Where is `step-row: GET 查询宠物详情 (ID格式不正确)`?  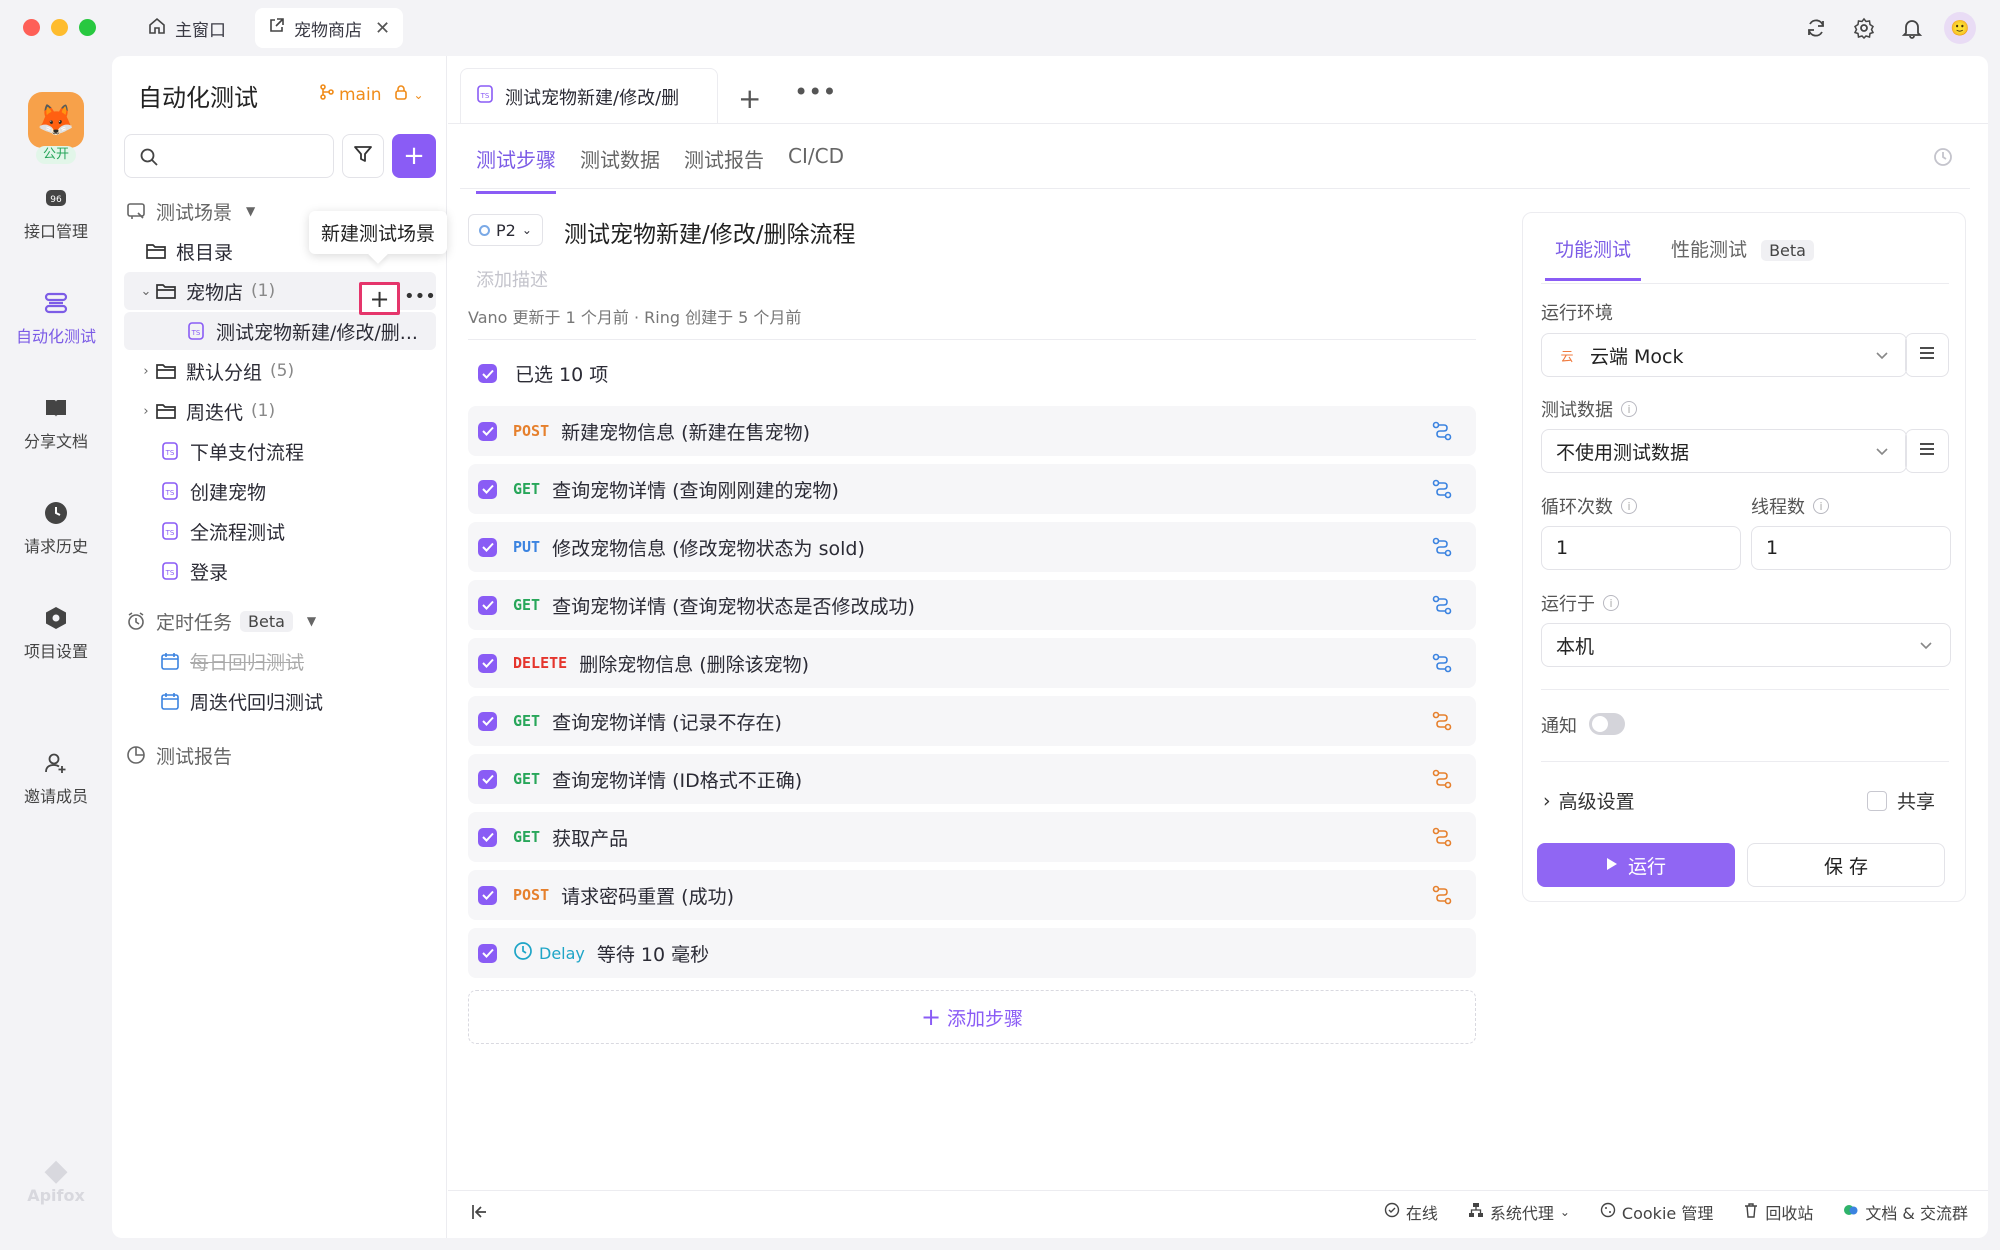
step-row: GET 查询宠物详情 (ID格式不正确) is located at coordinates (972, 779).